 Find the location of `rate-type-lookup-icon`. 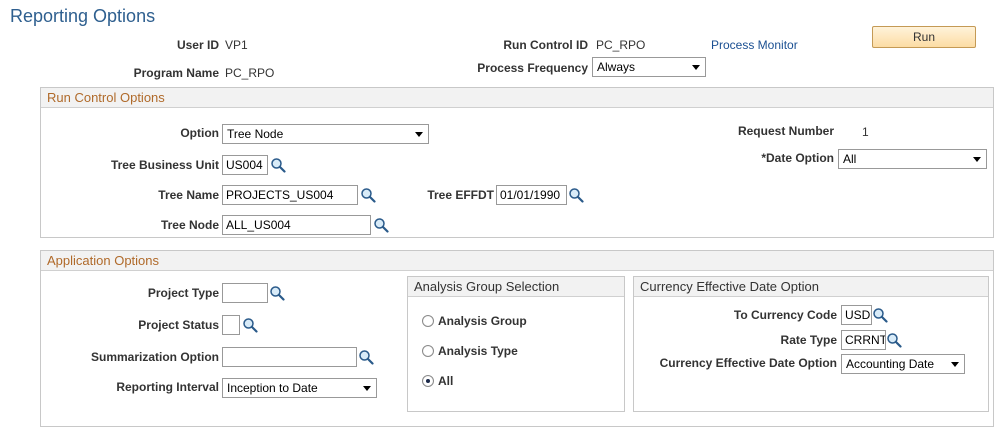

rate-type-lookup-icon is located at coordinates (894, 340).